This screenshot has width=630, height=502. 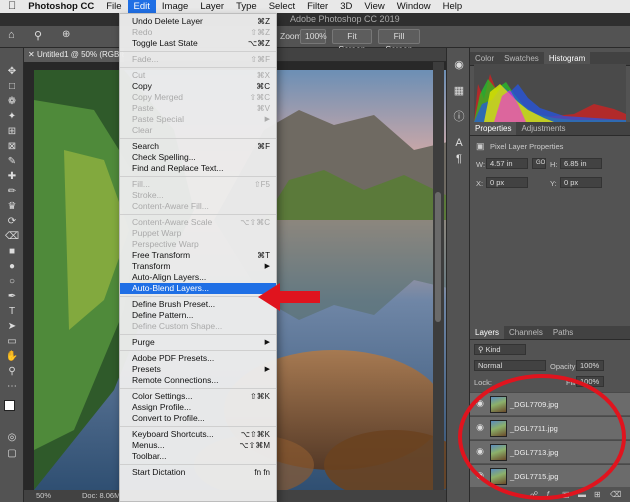 What do you see at coordinates (12, 296) in the screenshot?
I see `pen-tool-icon: ✒` at bounding box center [12, 296].